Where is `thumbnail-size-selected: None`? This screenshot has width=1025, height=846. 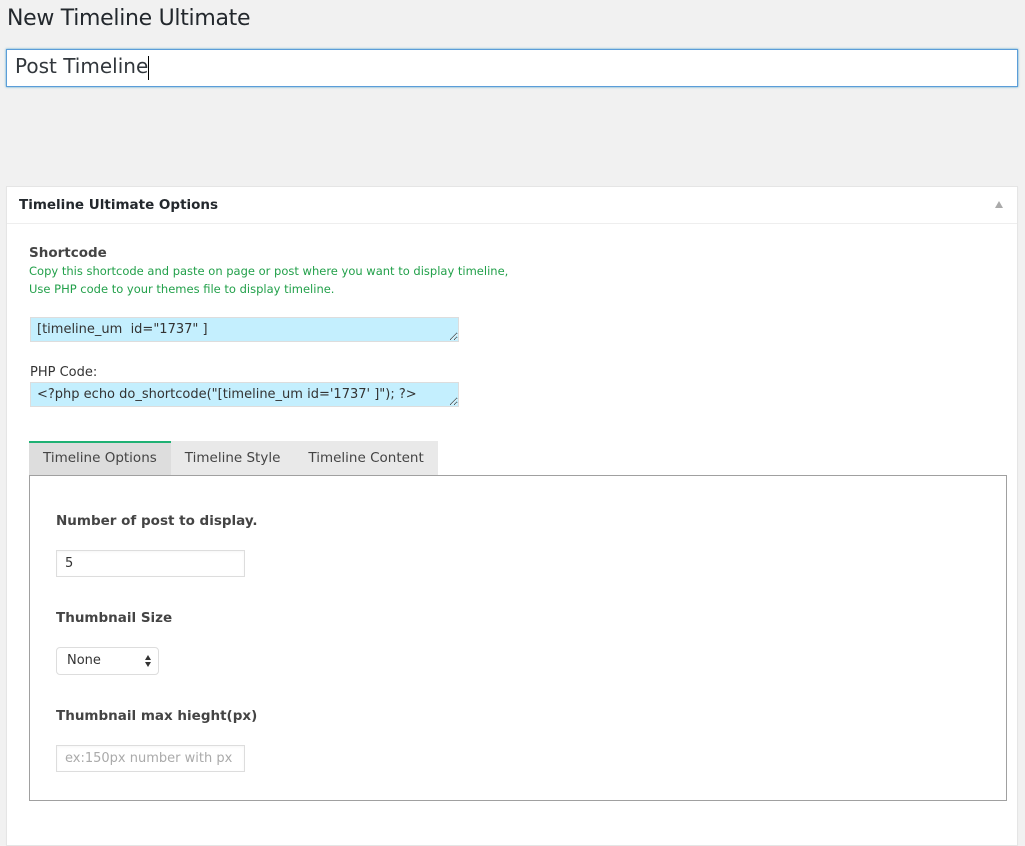
thumbnail-size-selected: None is located at coordinates (84, 660).